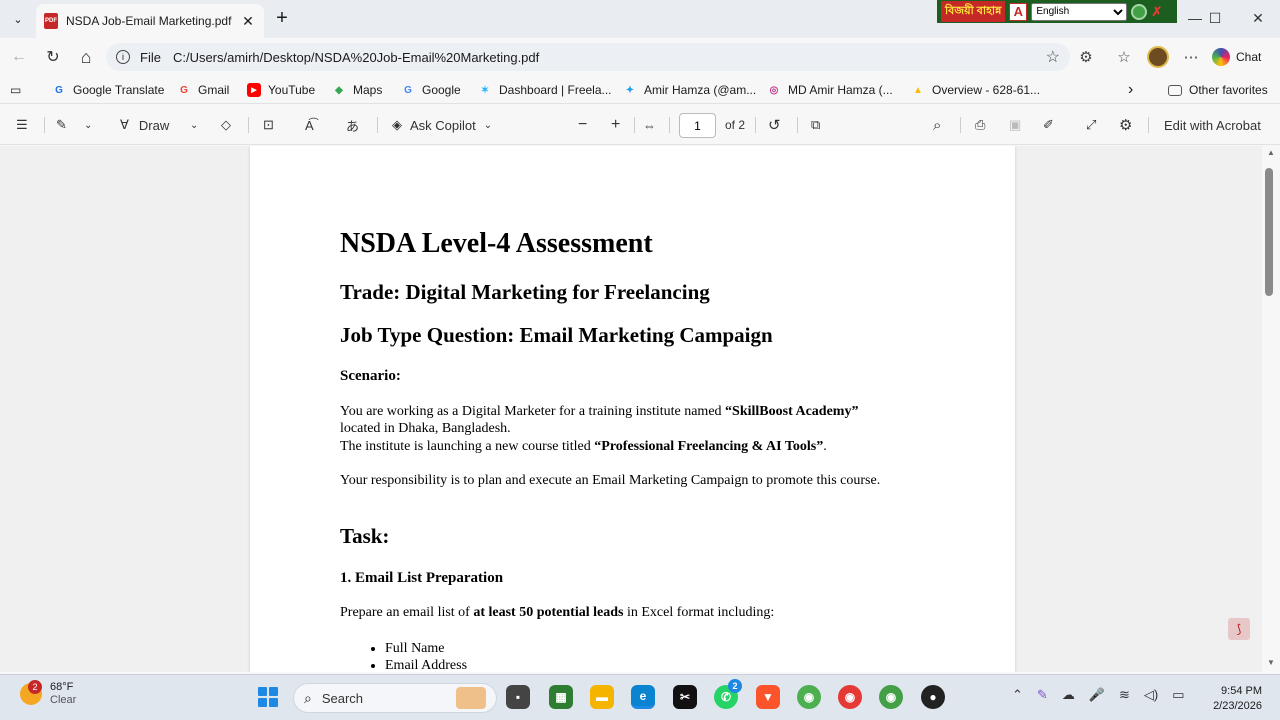 Image resolution: width=1280 pixels, height=720 pixels. I want to click on bookmark-google: G Google, so click(431, 90).